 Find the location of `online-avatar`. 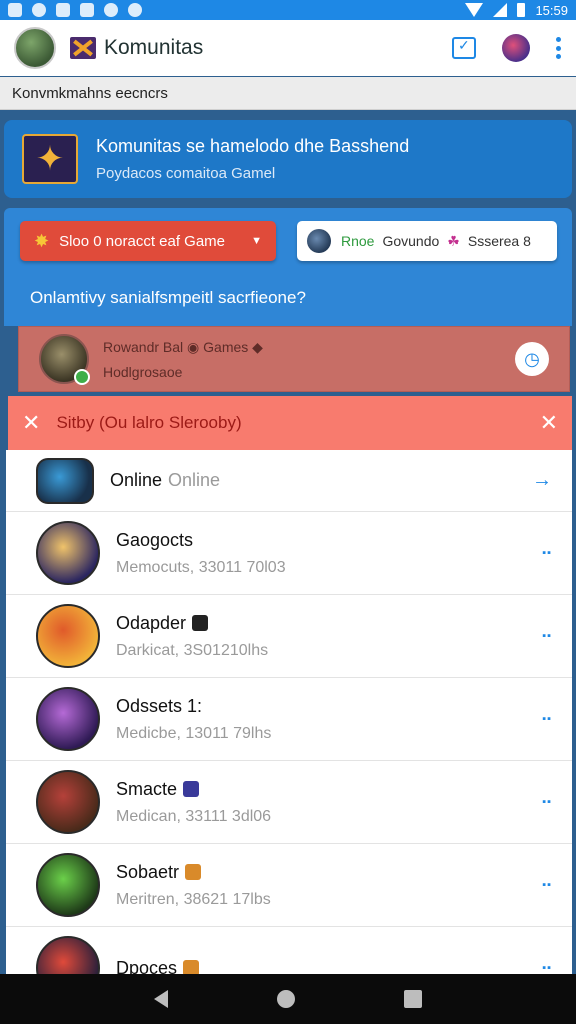

online-avatar is located at coordinates (65, 480).